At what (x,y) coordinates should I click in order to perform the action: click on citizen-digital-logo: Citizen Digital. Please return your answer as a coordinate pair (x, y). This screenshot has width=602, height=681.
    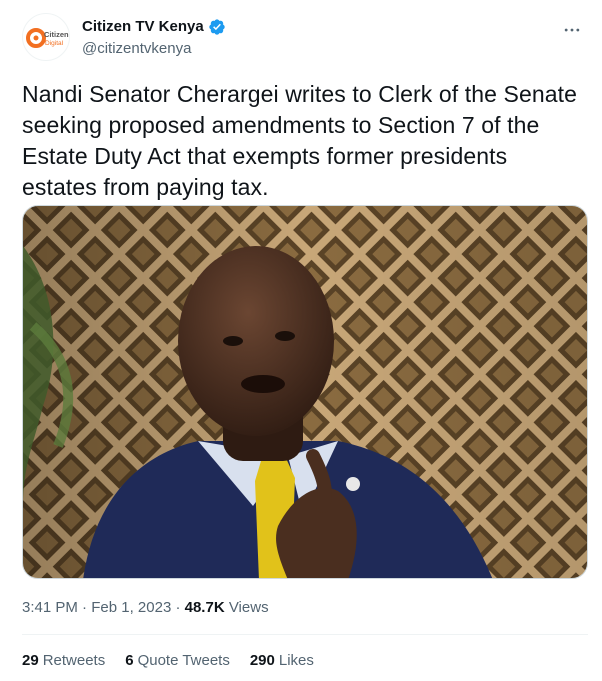
    Looking at the image, I should click on (47, 38).